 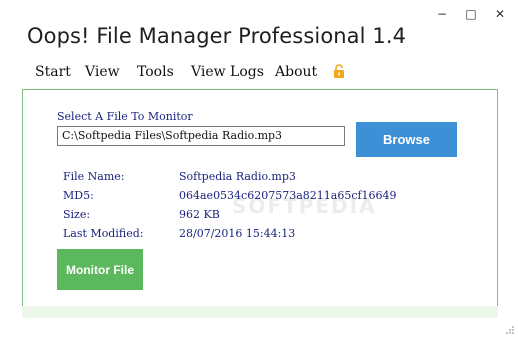 What do you see at coordinates (125, 116) in the screenshot?
I see `select-file-label: Select A File To Monitor` at bounding box center [125, 116].